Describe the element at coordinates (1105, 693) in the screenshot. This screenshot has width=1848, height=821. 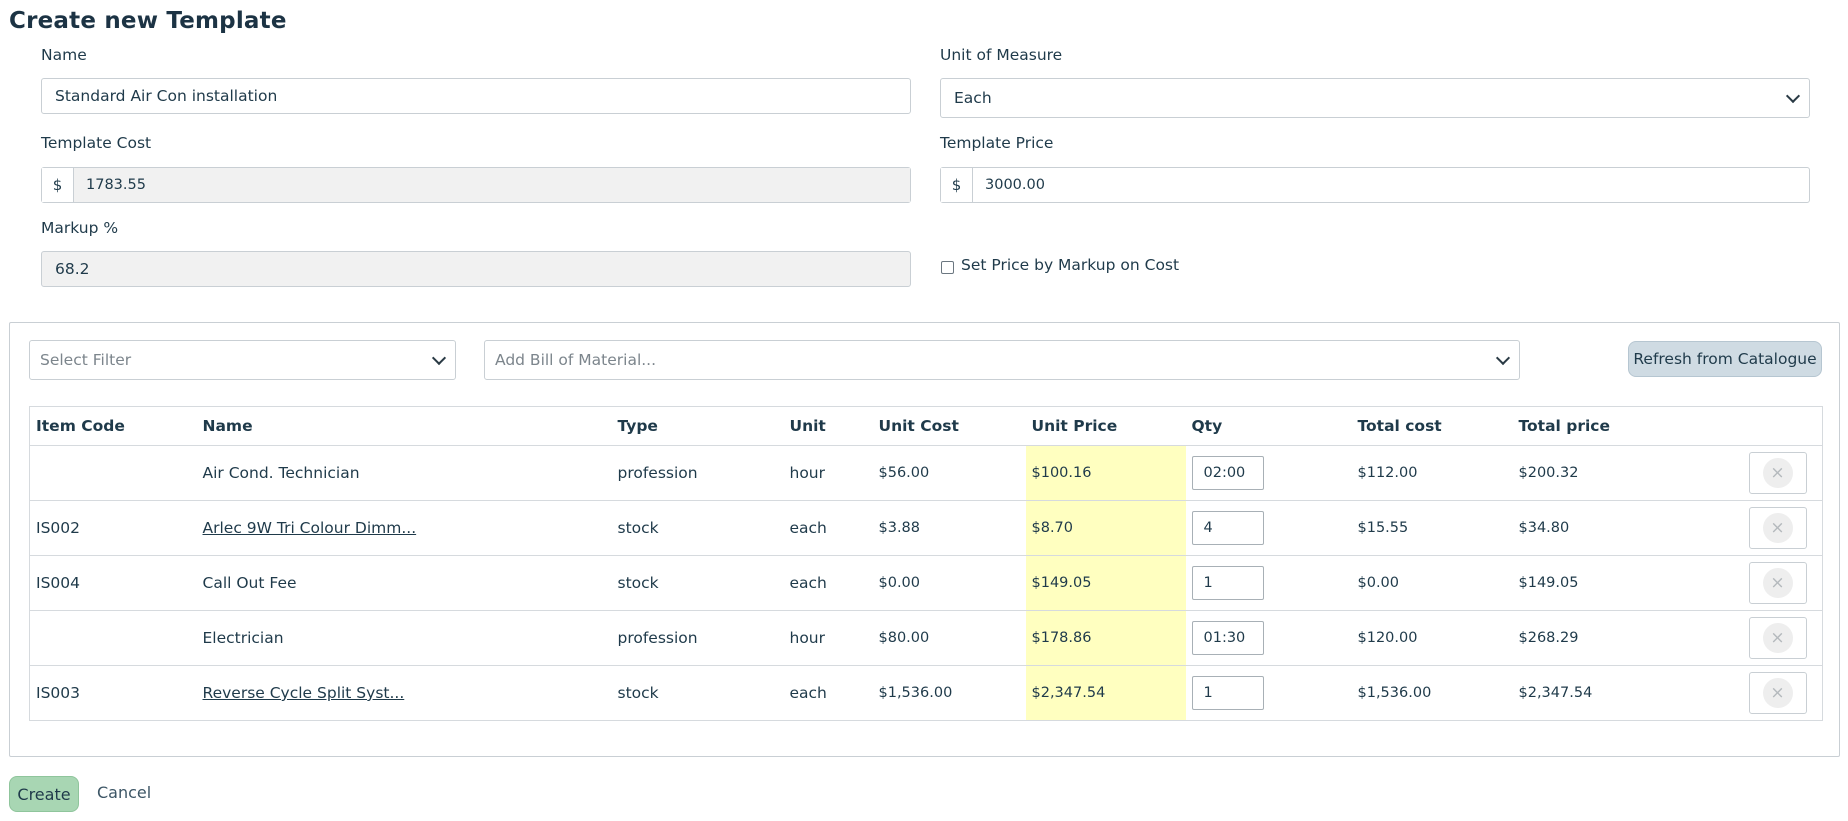
I see `item-unit-price: $2,347.54` at that location.